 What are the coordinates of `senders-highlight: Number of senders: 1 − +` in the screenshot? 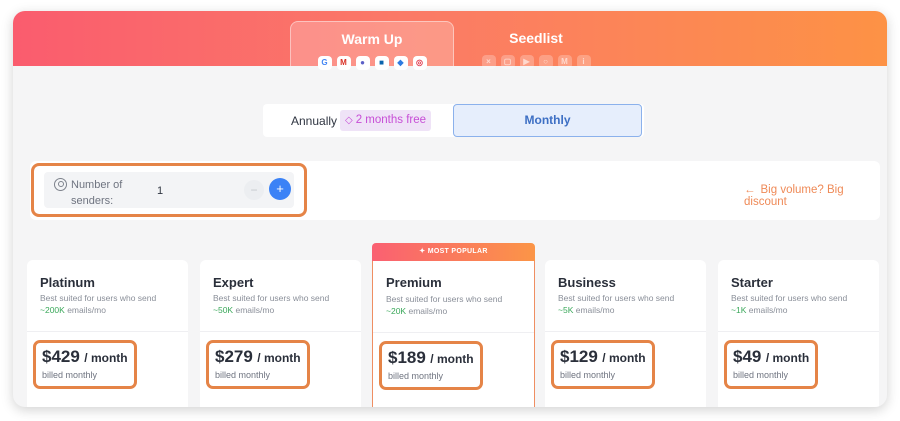 It's located at (169, 190).